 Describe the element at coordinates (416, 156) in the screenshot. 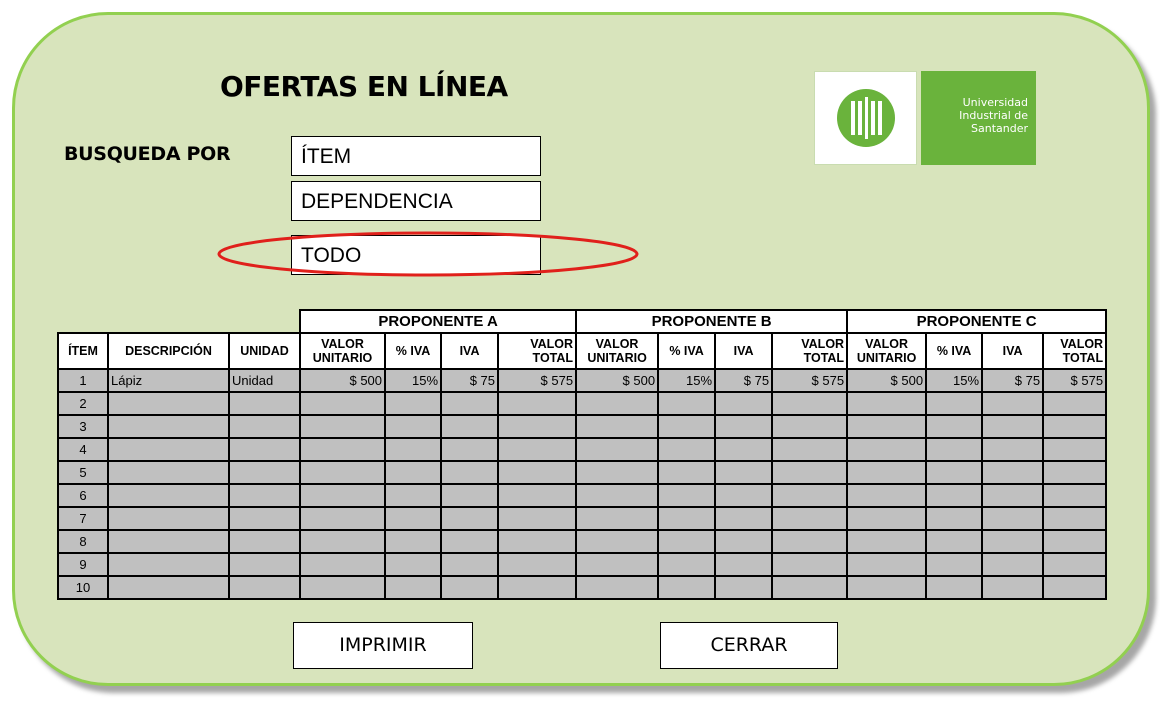

I see `search-option-item-button: ÍTEM` at that location.